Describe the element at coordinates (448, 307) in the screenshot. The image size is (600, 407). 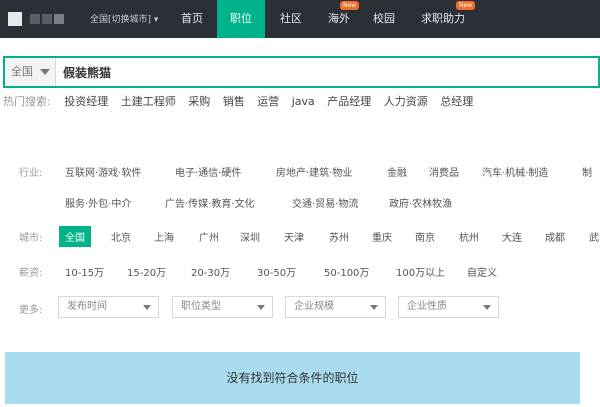
I see `company-nature-dropdown: 企业性质` at that location.